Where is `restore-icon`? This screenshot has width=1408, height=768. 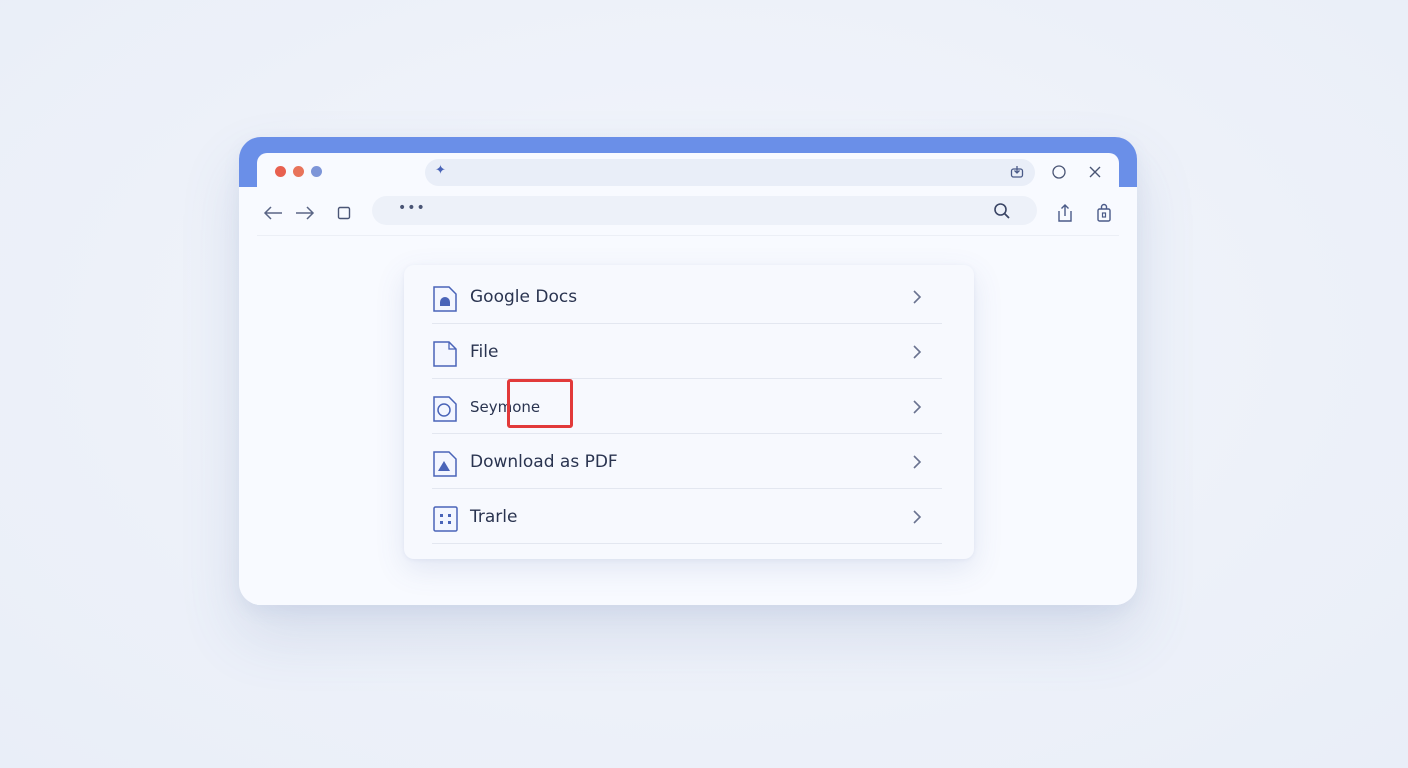 restore-icon is located at coordinates (1059, 172).